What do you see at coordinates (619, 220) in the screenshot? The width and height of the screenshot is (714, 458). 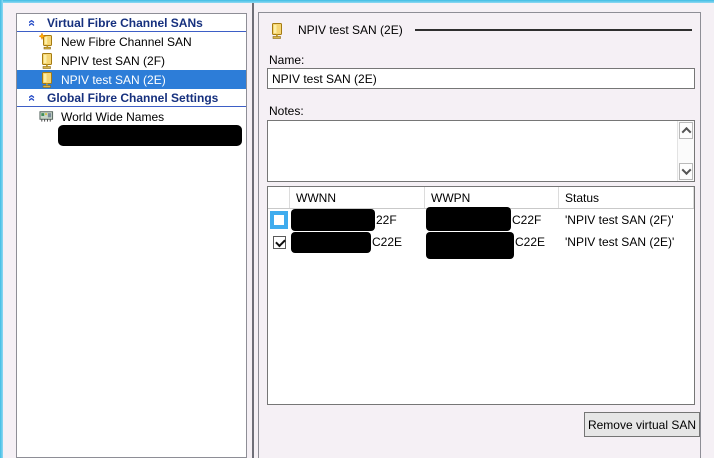 I see `status-cell: 'NPIV test SAN (2F)'` at bounding box center [619, 220].